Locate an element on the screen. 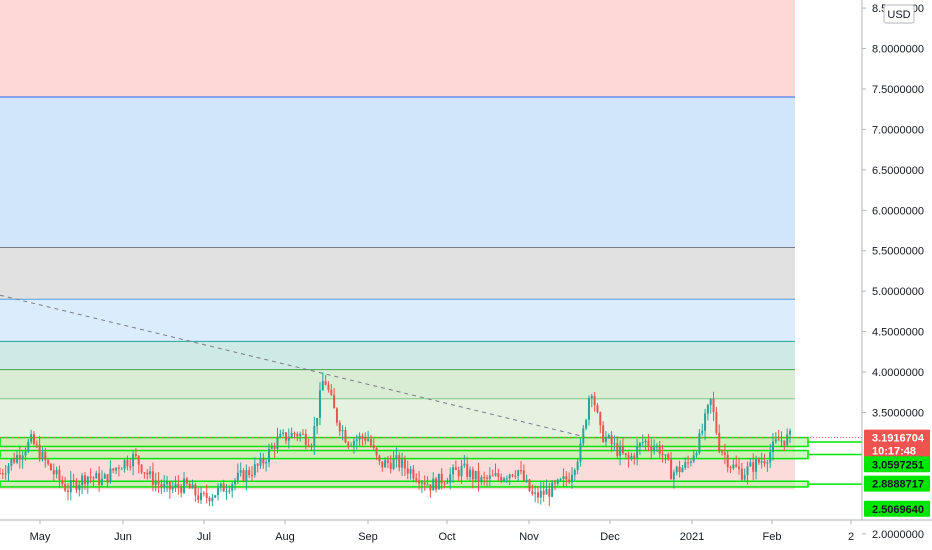 The height and width of the screenshot is (550, 932). time-axis-background is located at coordinates (466, 535).